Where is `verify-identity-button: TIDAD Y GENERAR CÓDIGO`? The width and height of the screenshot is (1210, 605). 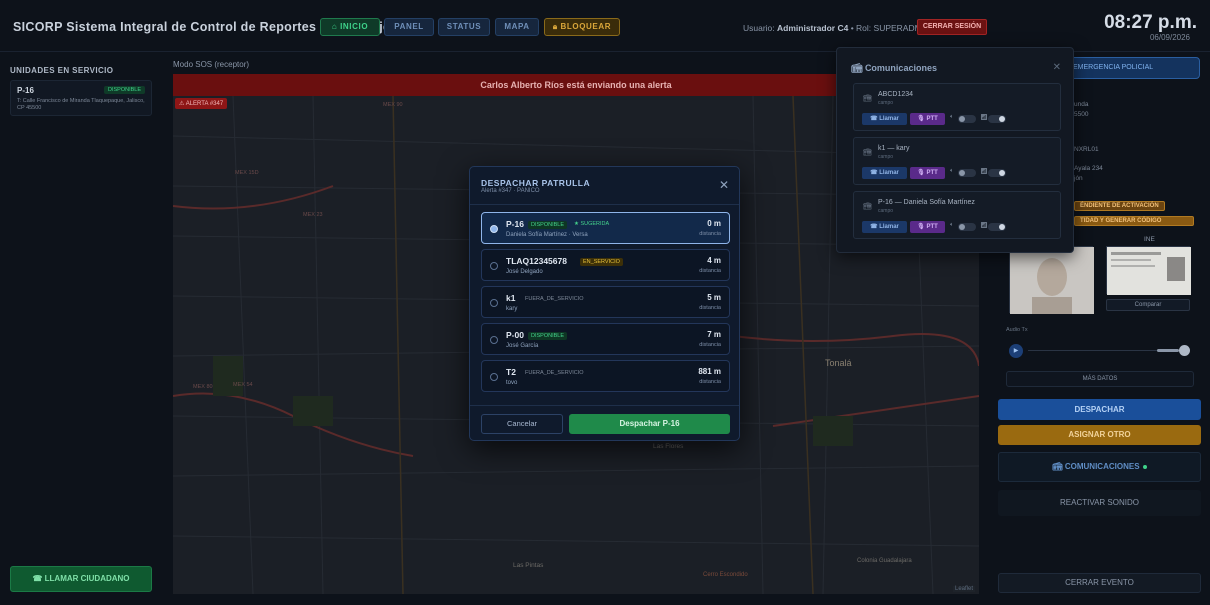 verify-identity-button: TIDAD Y GENERAR CÓDIGO is located at coordinates (1134, 221).